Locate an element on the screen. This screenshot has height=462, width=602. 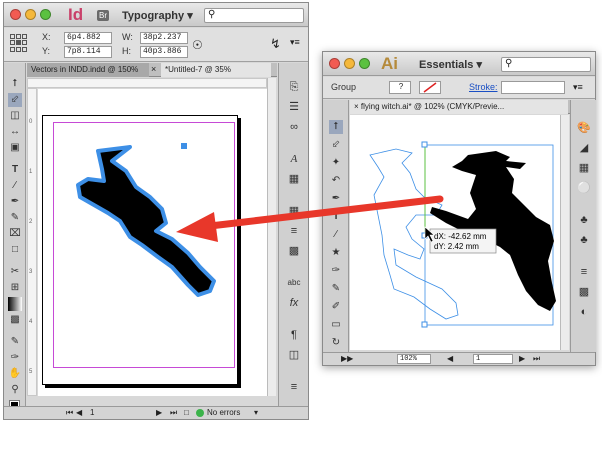
transparency-icon: ▩ is located at coordinates (584, 292).